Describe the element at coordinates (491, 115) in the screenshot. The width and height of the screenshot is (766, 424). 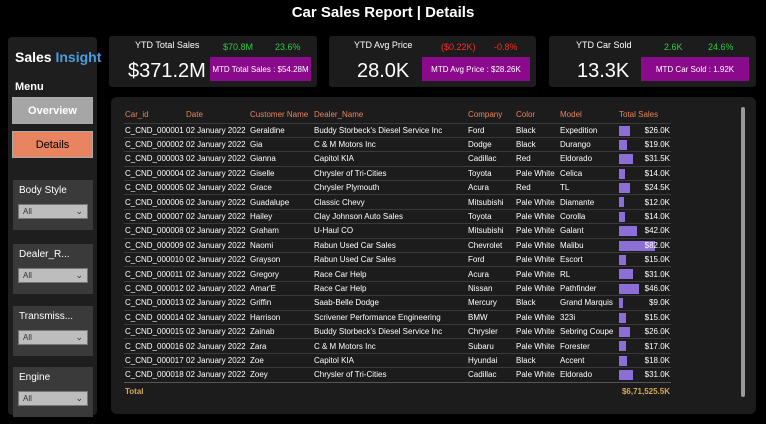
I see `column-header-company: Company` at that location.